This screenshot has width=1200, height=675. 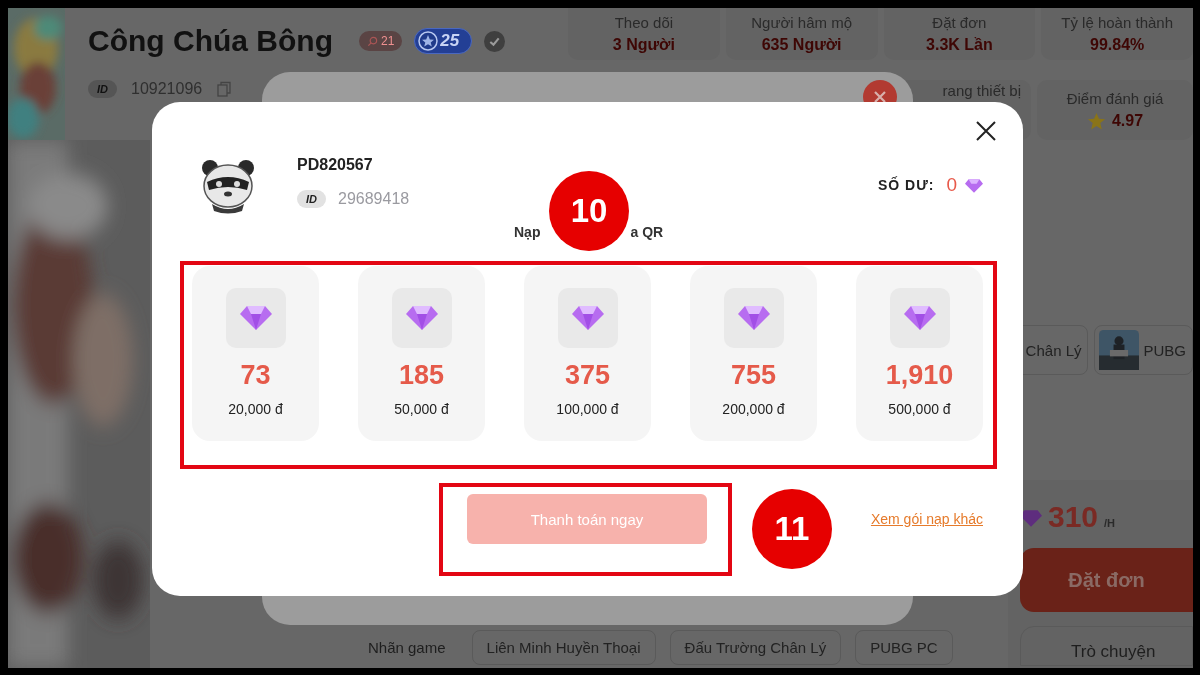 I want to click on package-card: 375 100,000 đ, so click(x=587, y=353).